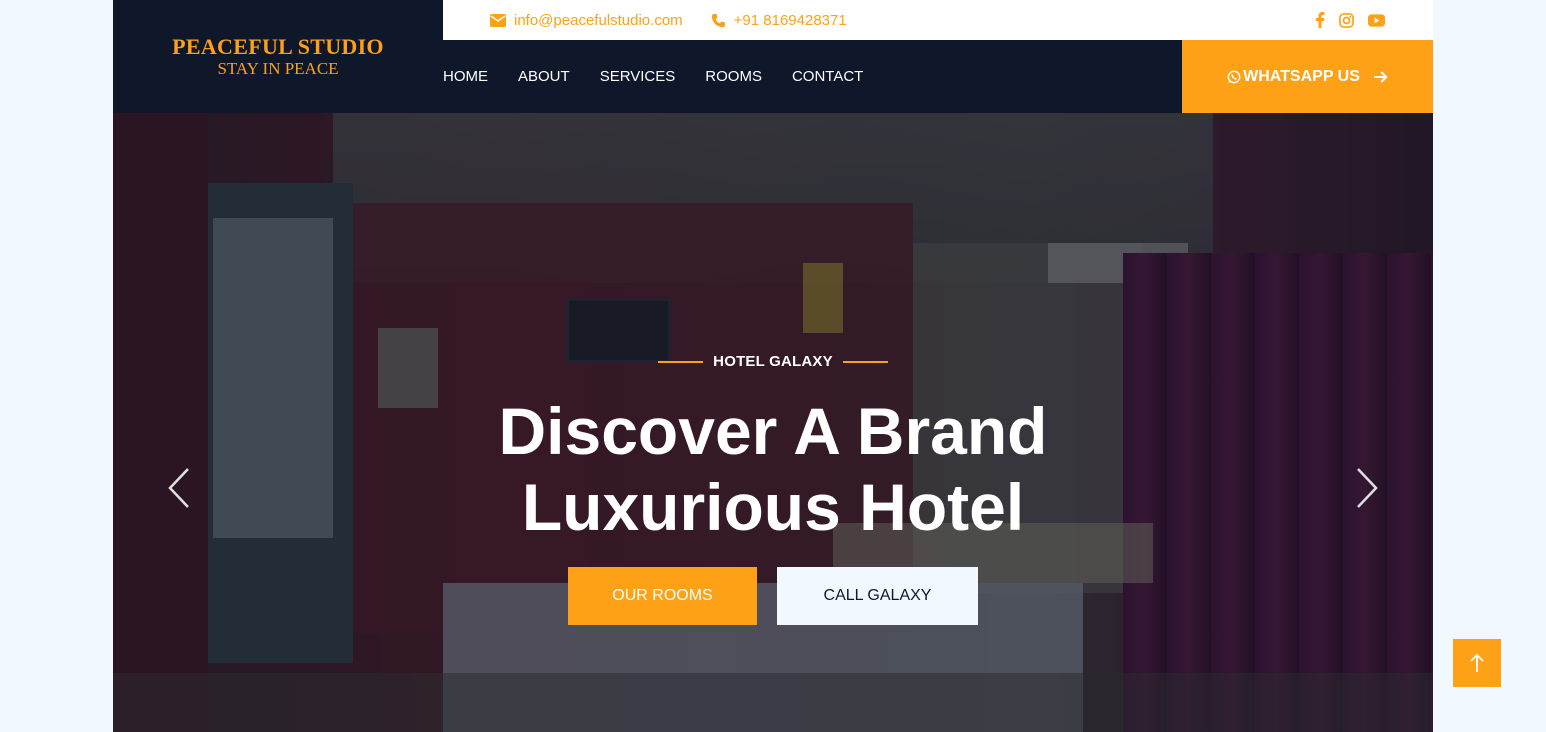 The height and width of the screenshot is (732, 1546). I want to click on nav-item-services: SERVICES, so click(638, 76).